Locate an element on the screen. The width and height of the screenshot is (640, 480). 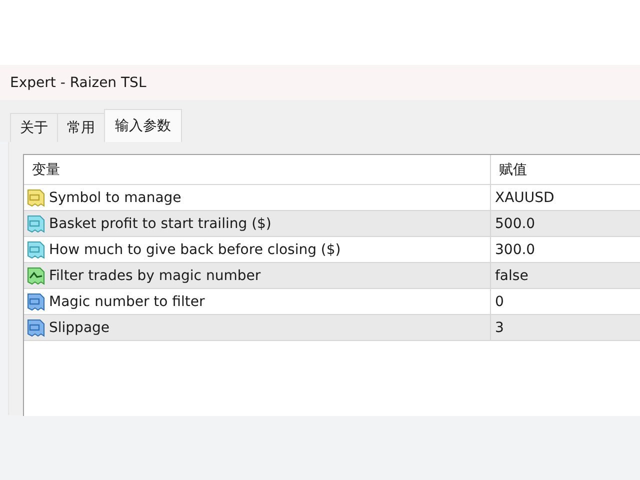
parameter-name: Basket profit to start trailing ($) is located at coordinates (160, 224).